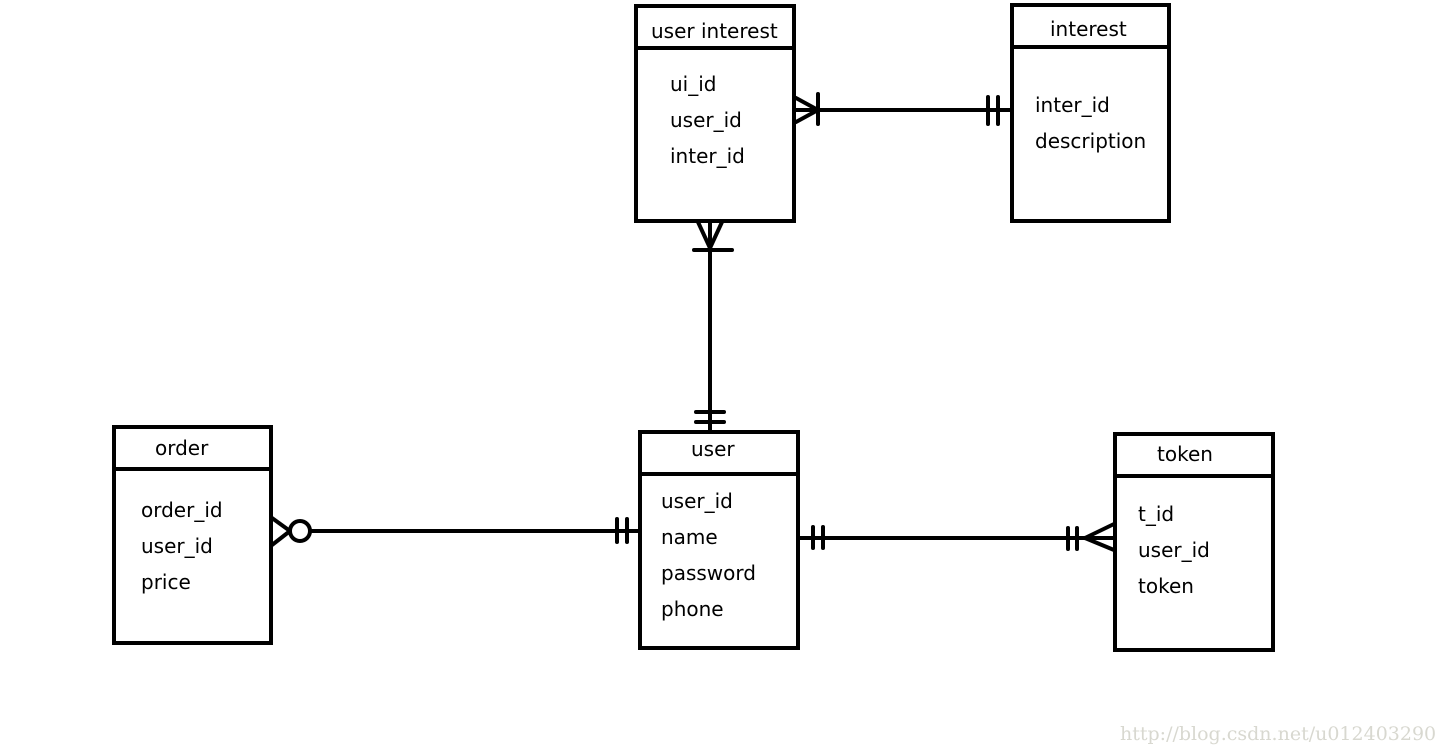 This screenshot has width=1442, height=753. What do you see at coordinates (1156, 514) in the screenshot?
I see `attribute: t_id` at bounding box center [1156, 514].